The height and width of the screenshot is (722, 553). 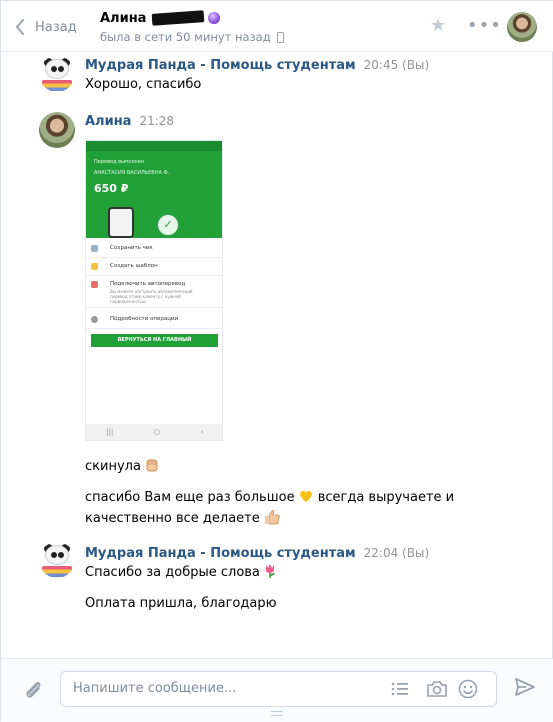 I want to click on template-star-icon, so click(x=94, y=266).